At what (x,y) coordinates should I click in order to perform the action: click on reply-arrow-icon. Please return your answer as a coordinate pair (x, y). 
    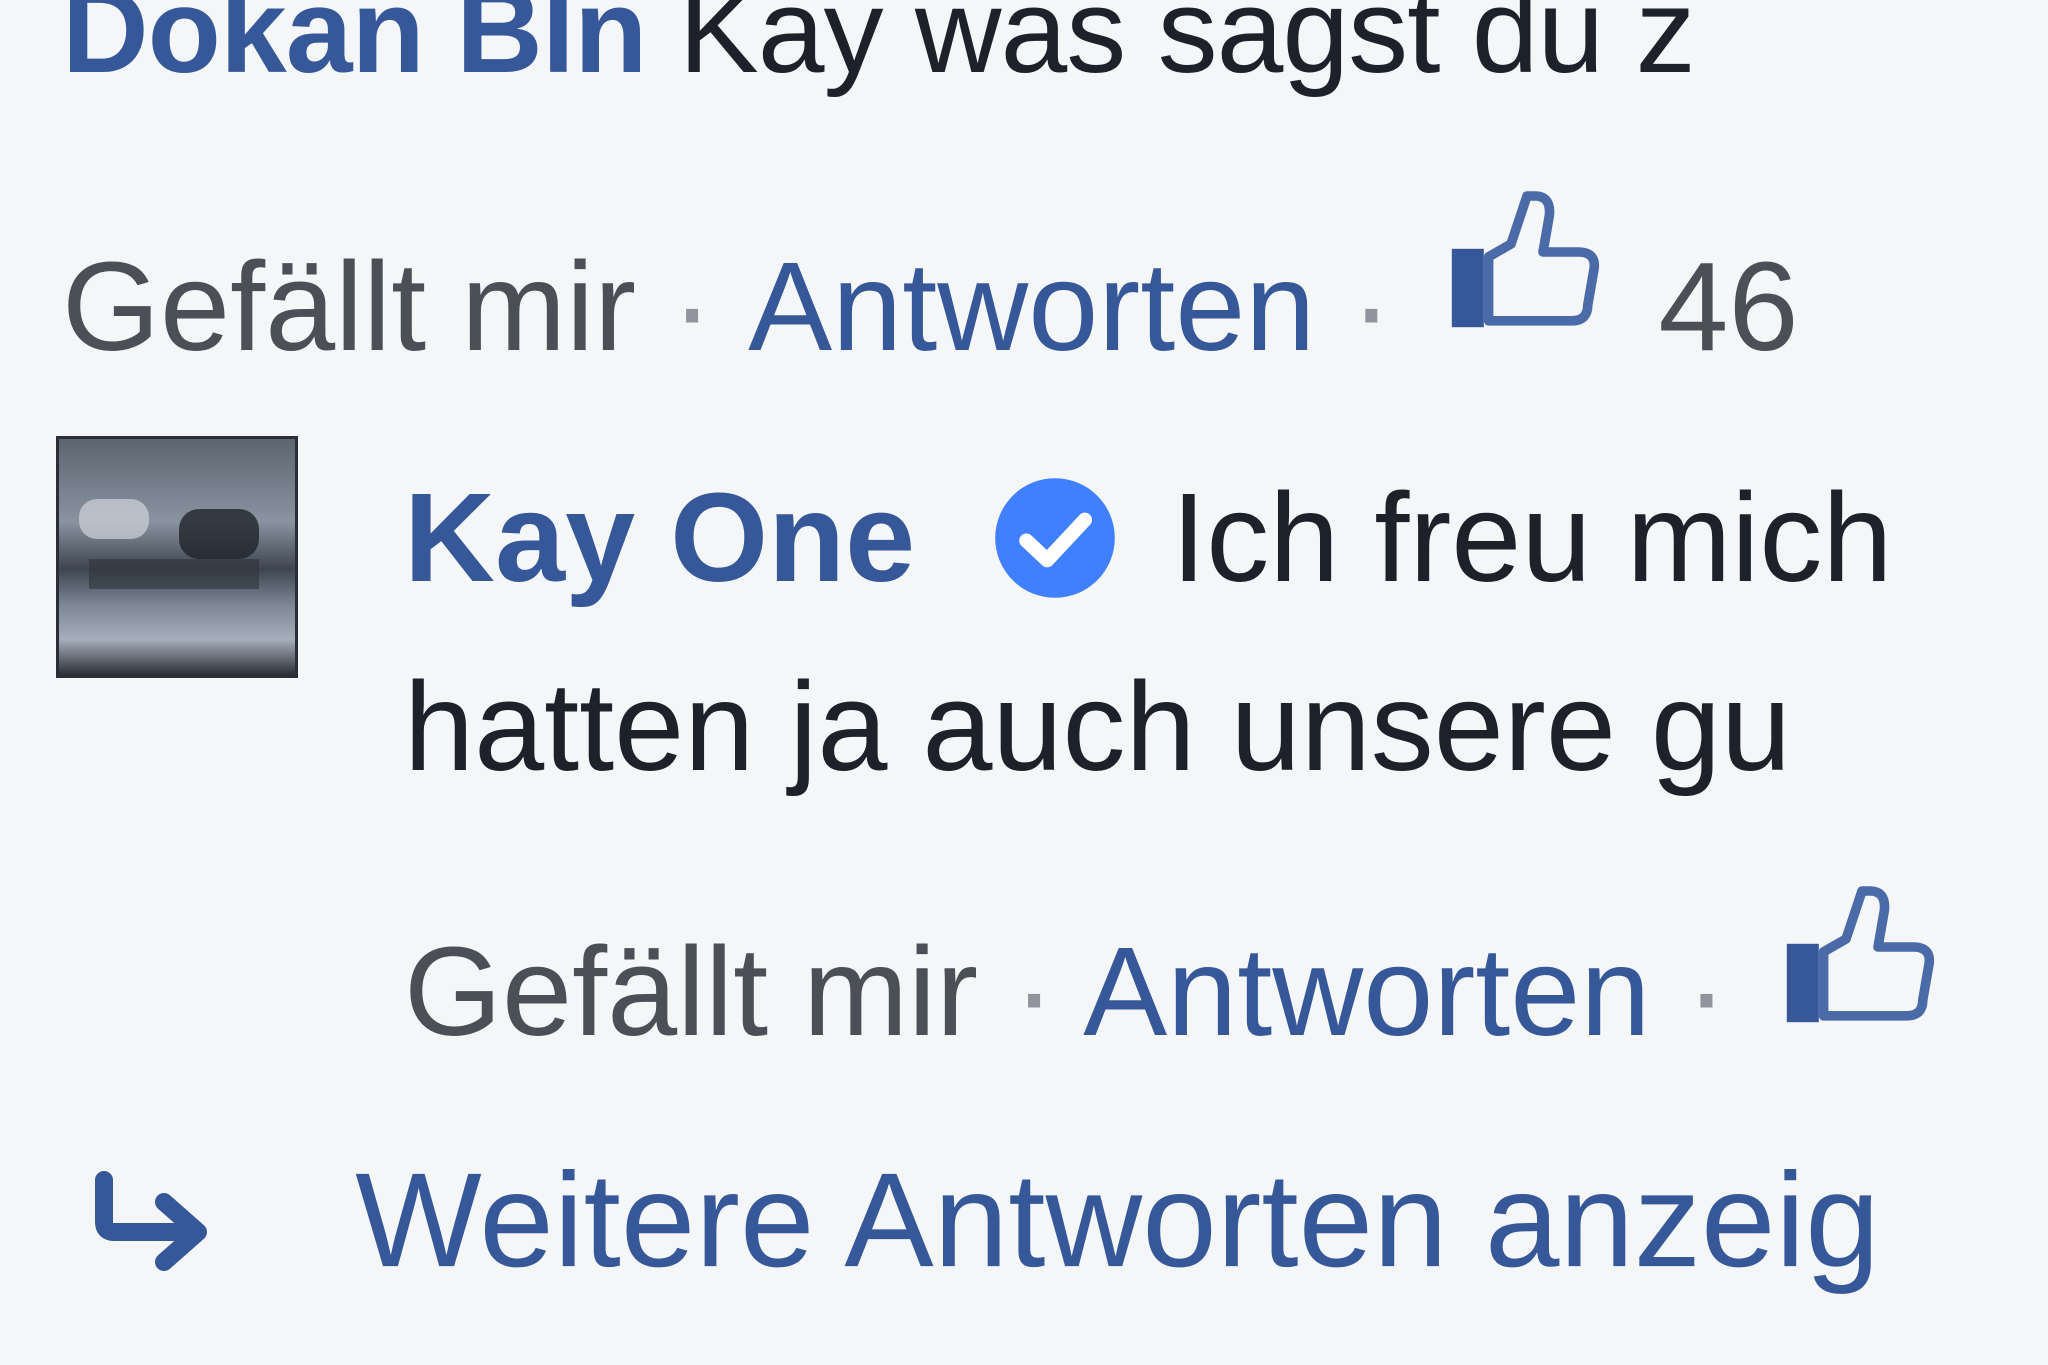
    Looking at the image, I should click on (151, 1220).